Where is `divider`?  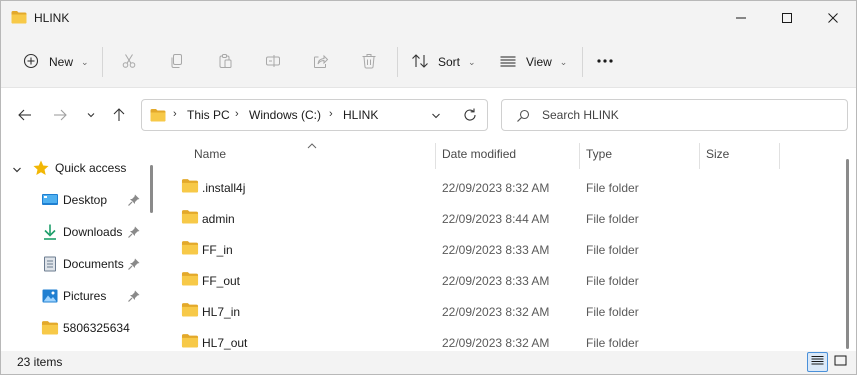 divider is located at coordinates (397, 62).